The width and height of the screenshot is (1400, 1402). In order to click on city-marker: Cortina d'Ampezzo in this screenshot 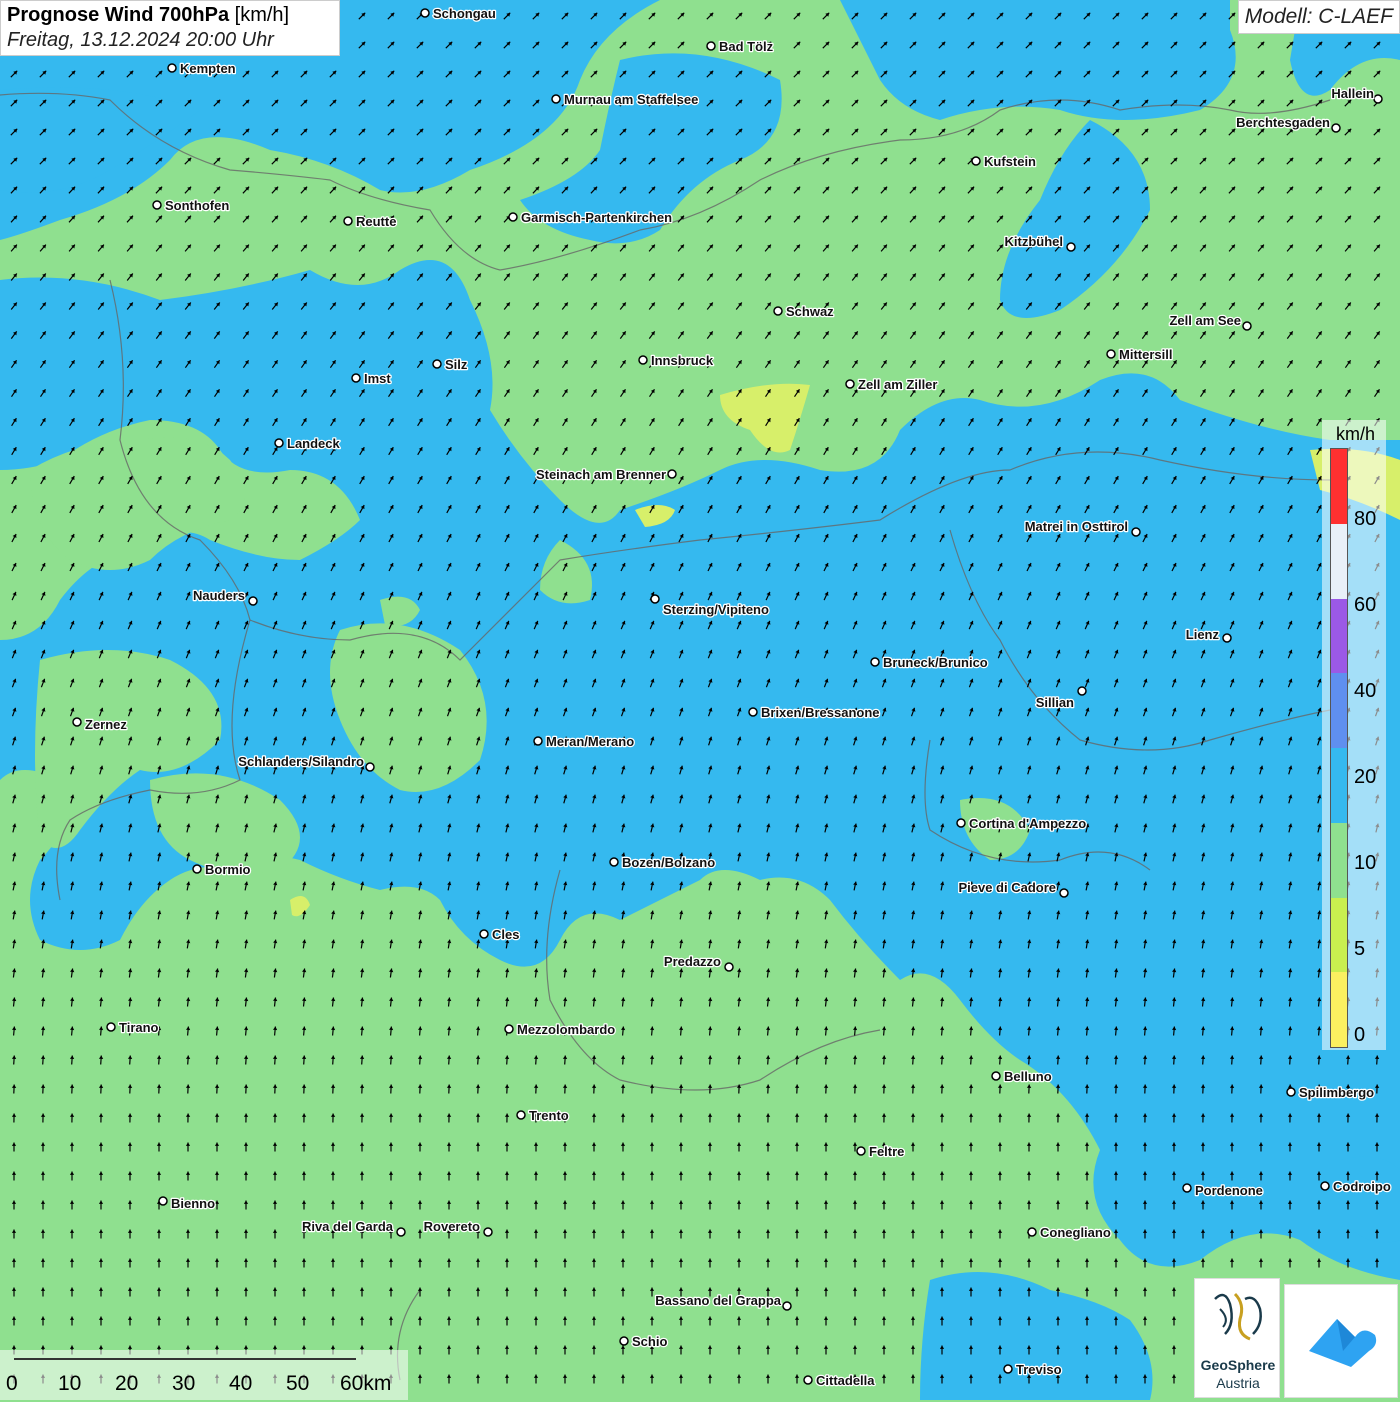, I will do `click(1021, 823)`.